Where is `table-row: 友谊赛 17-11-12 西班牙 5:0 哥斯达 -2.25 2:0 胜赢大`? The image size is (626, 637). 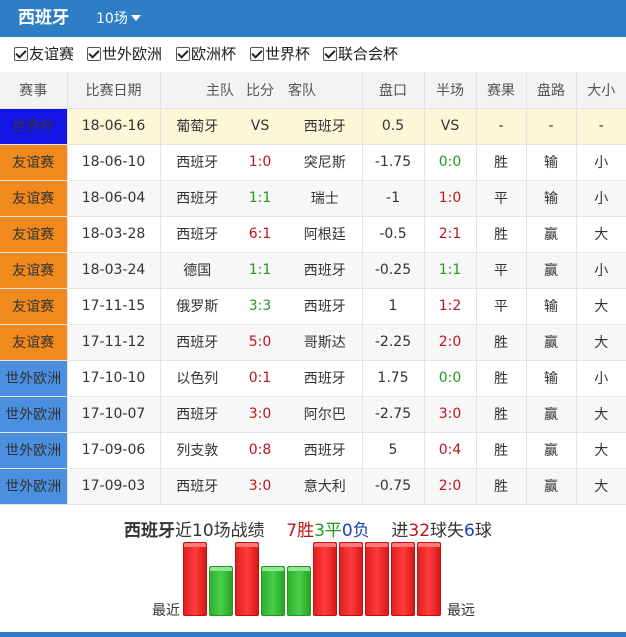
table-row: 友谊赛 17-11-12 西班牙 5:0 哥斯达 -2.25 2:0 胜赢大 is located at coordinates (313, 342).